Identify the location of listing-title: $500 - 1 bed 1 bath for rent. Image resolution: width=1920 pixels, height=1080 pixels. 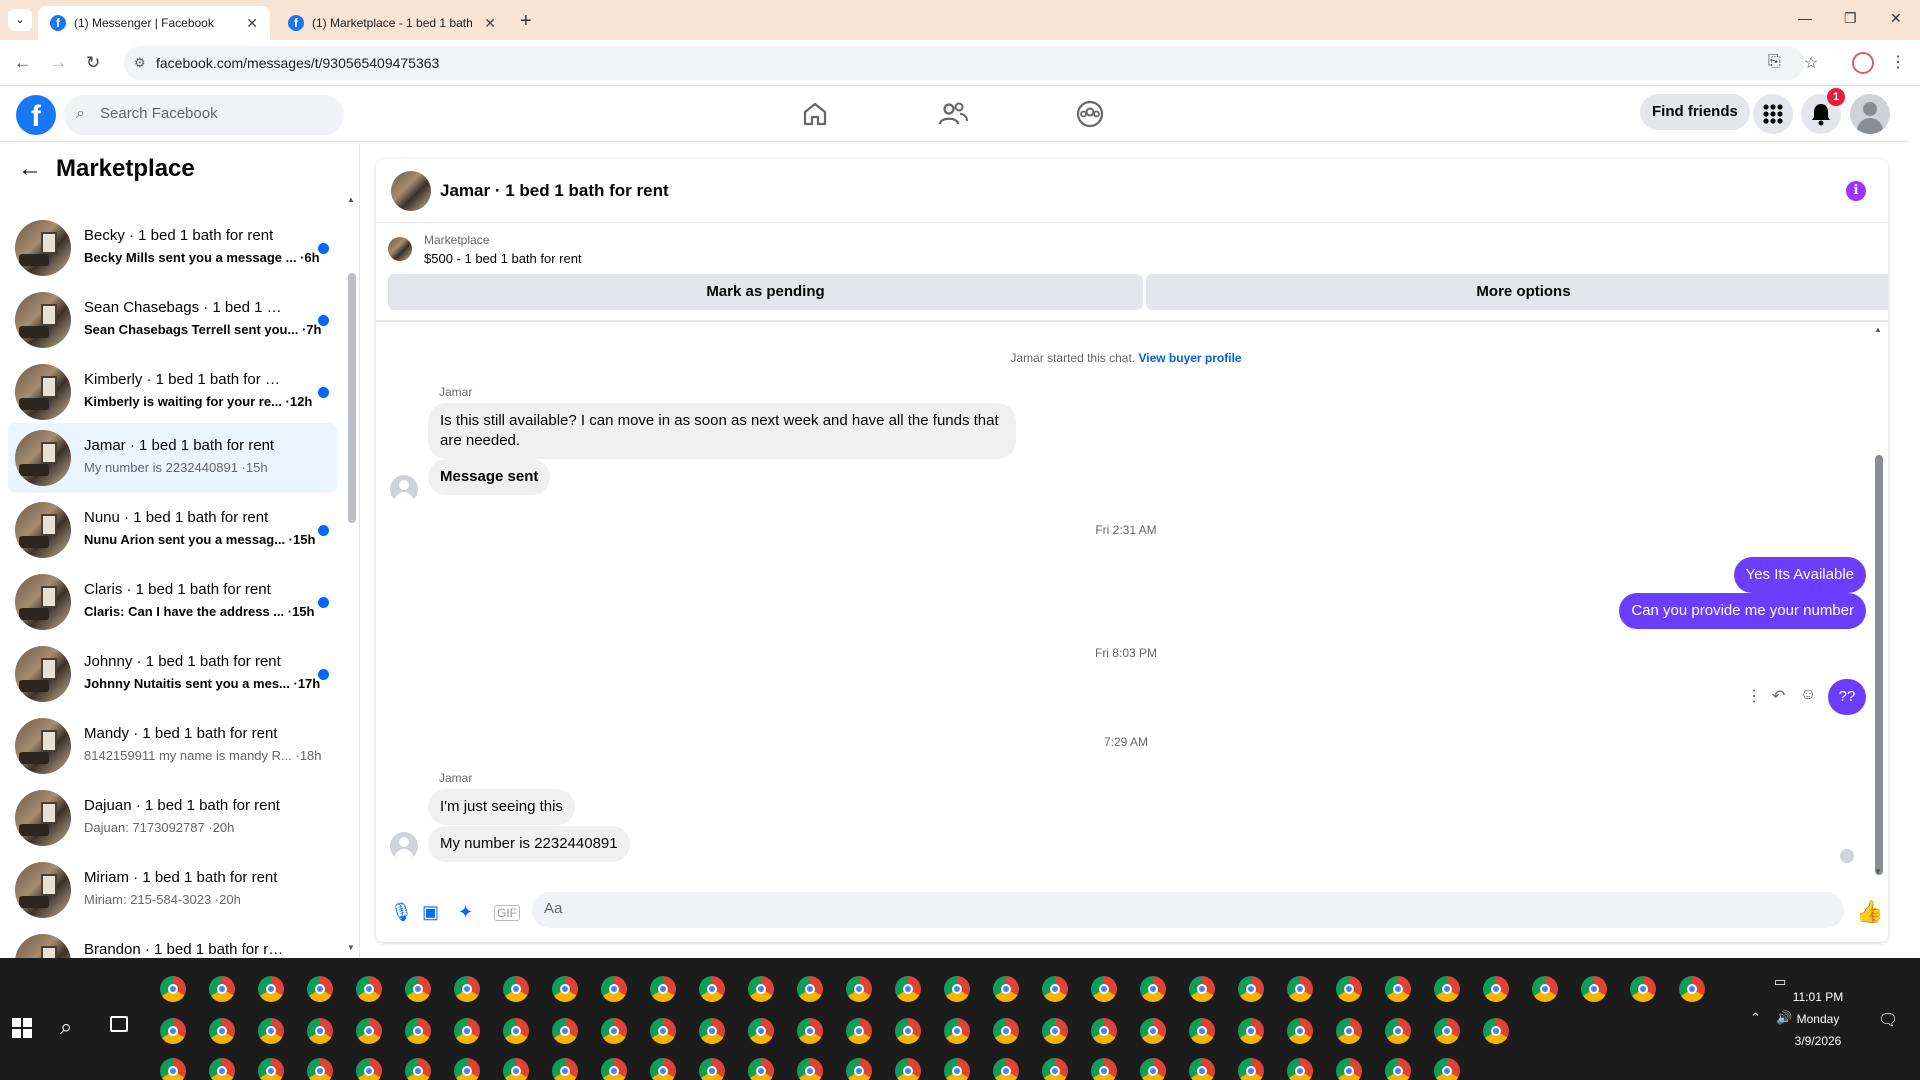
(503, 258).